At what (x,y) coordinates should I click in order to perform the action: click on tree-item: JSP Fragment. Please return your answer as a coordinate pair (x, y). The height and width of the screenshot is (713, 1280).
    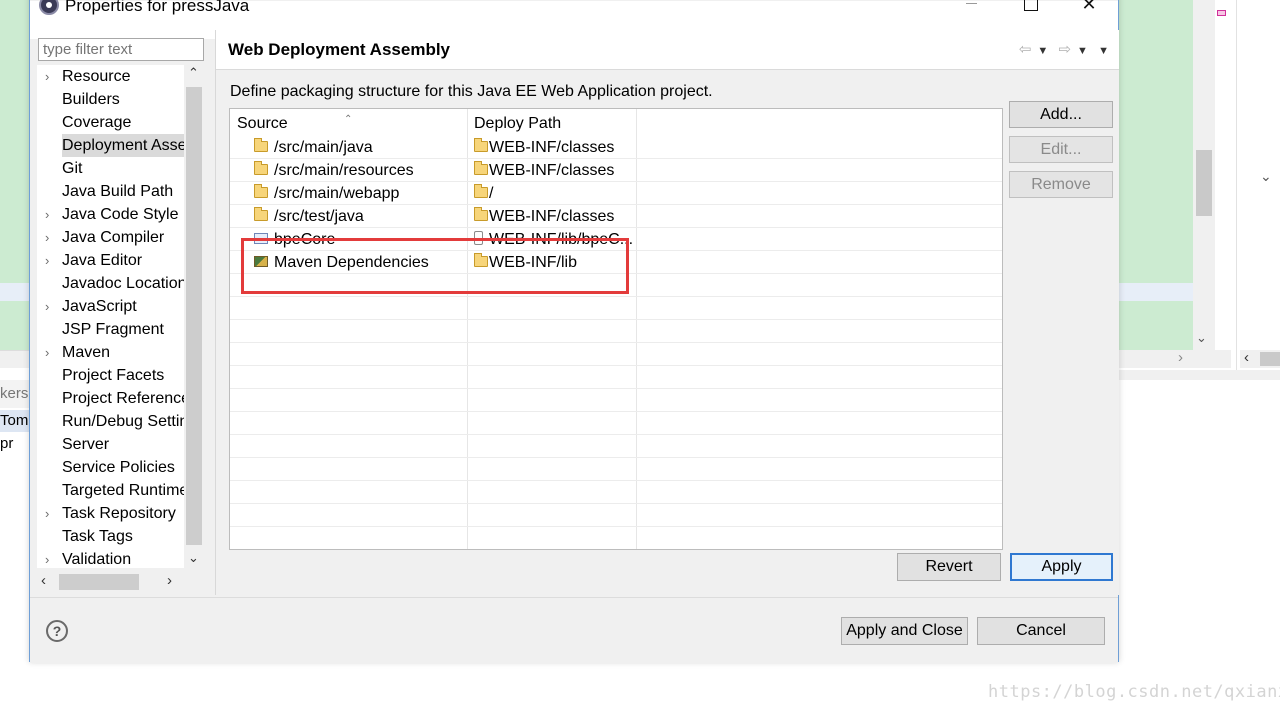
    Looking at the image, I should click on (117, 329).